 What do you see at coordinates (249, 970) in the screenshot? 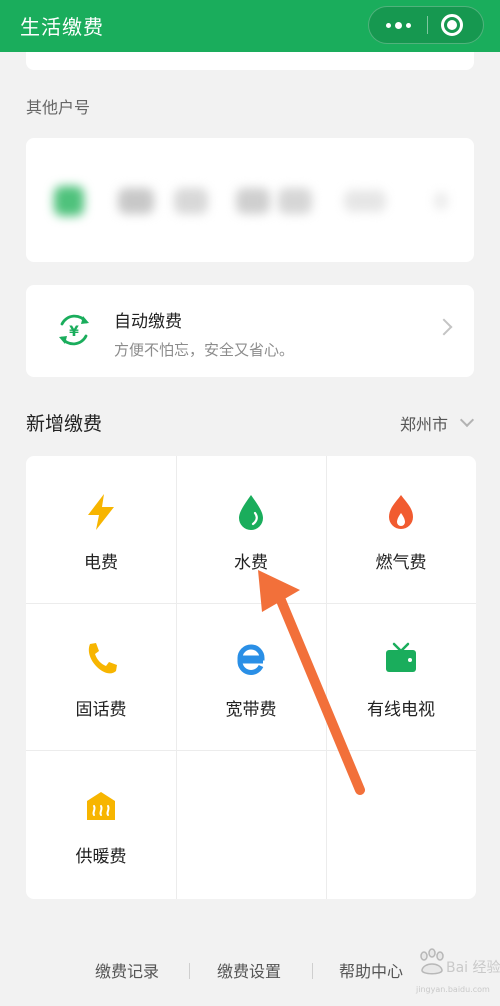
I see `footer-link-settings: 缴费设置` at bounding box center [249, 970].